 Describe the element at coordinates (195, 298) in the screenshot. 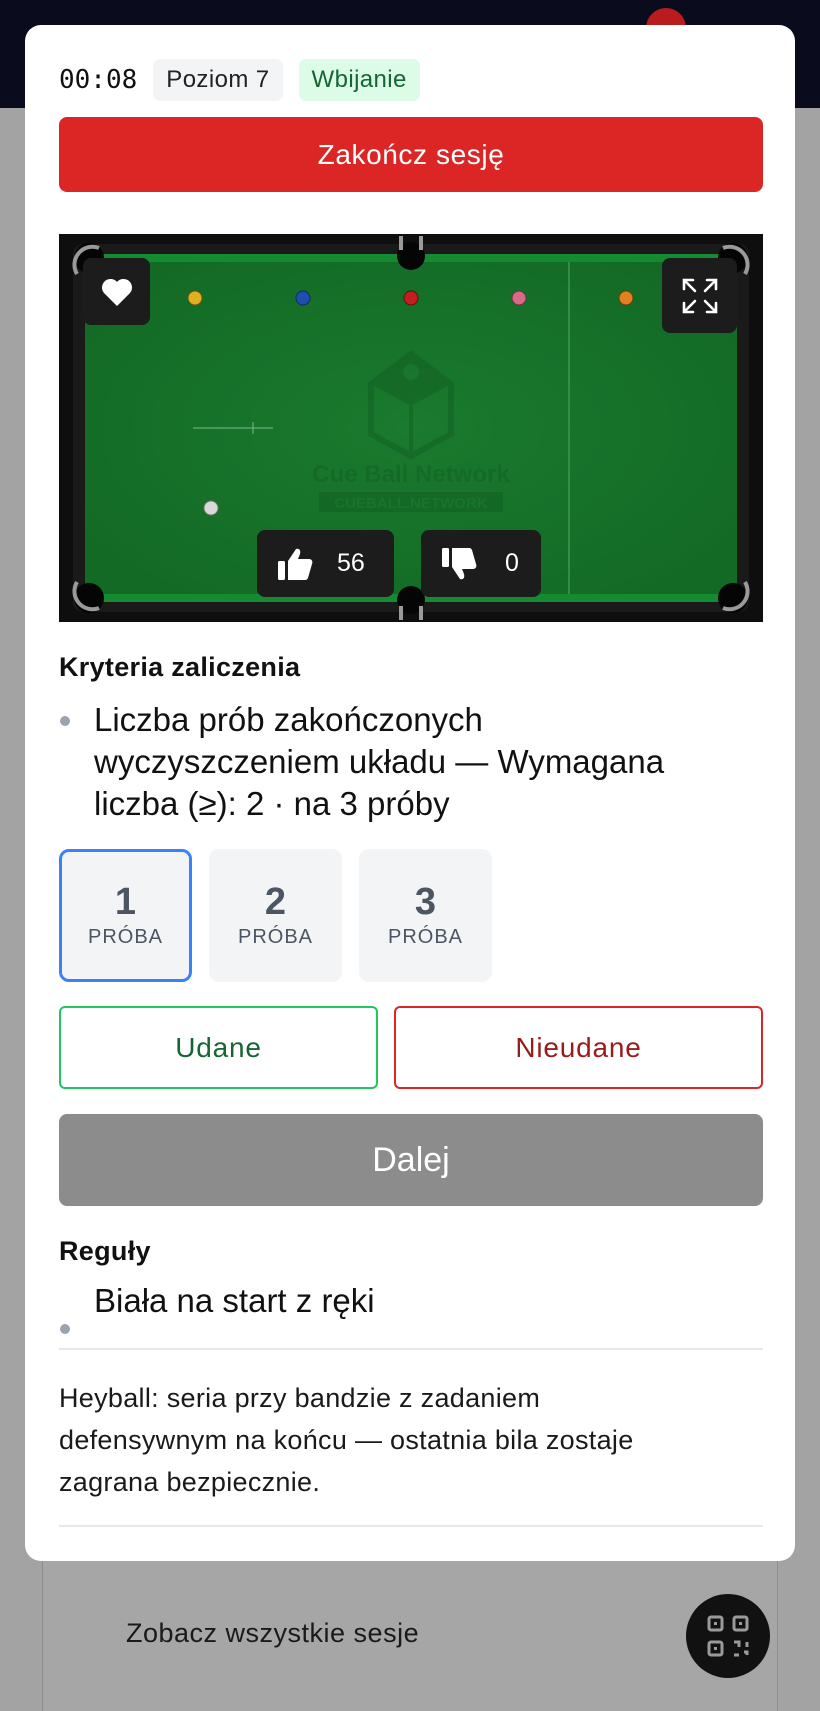

I see `ball-yellow` at that location.